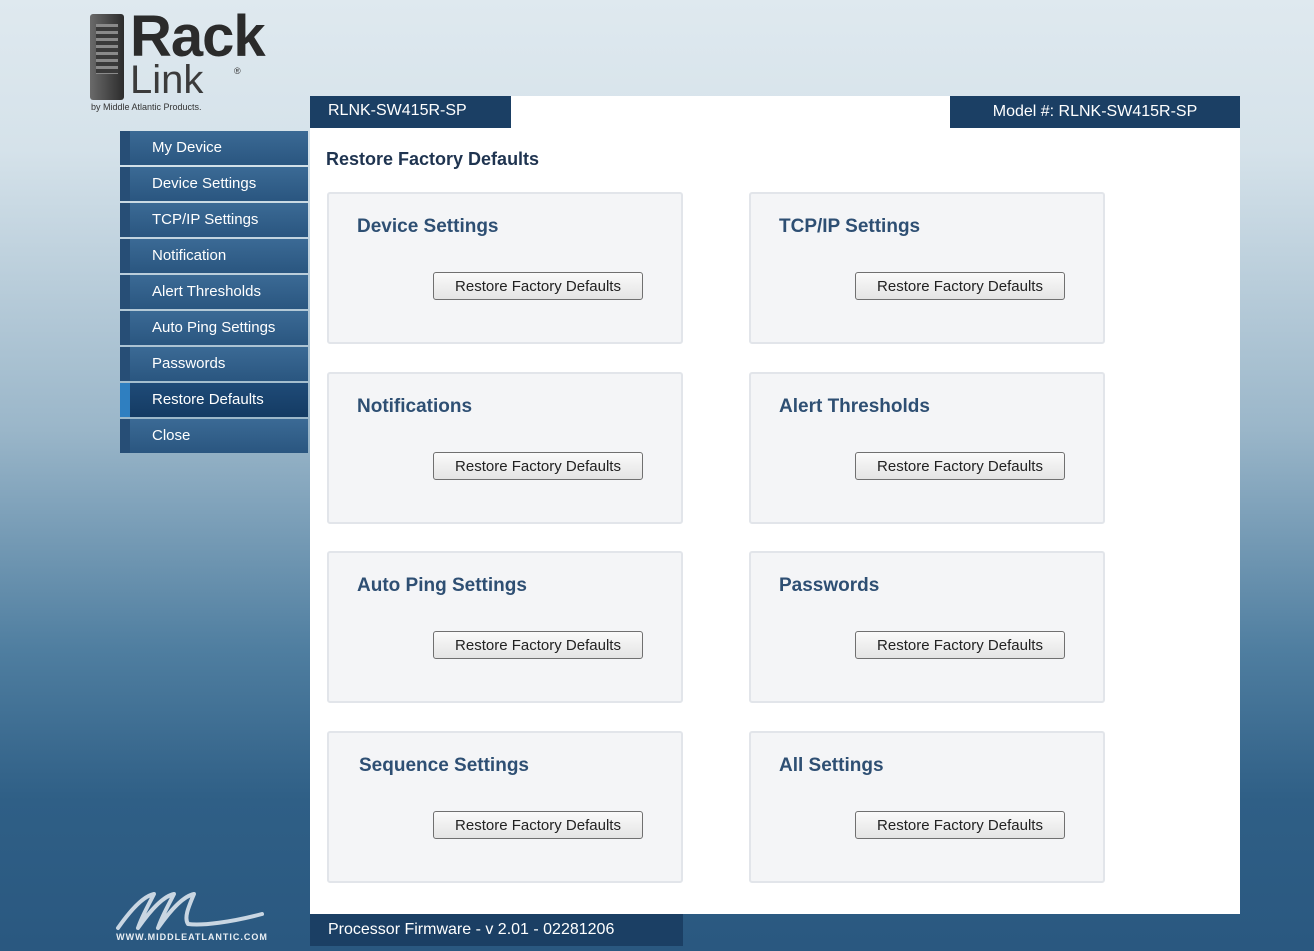 The height and width of the screenshot is (951, 1314). Describe the element at coordinates (146, 107) in the screenshot. I see `logo-byline: by Middle Atlantic Products.` at that location.